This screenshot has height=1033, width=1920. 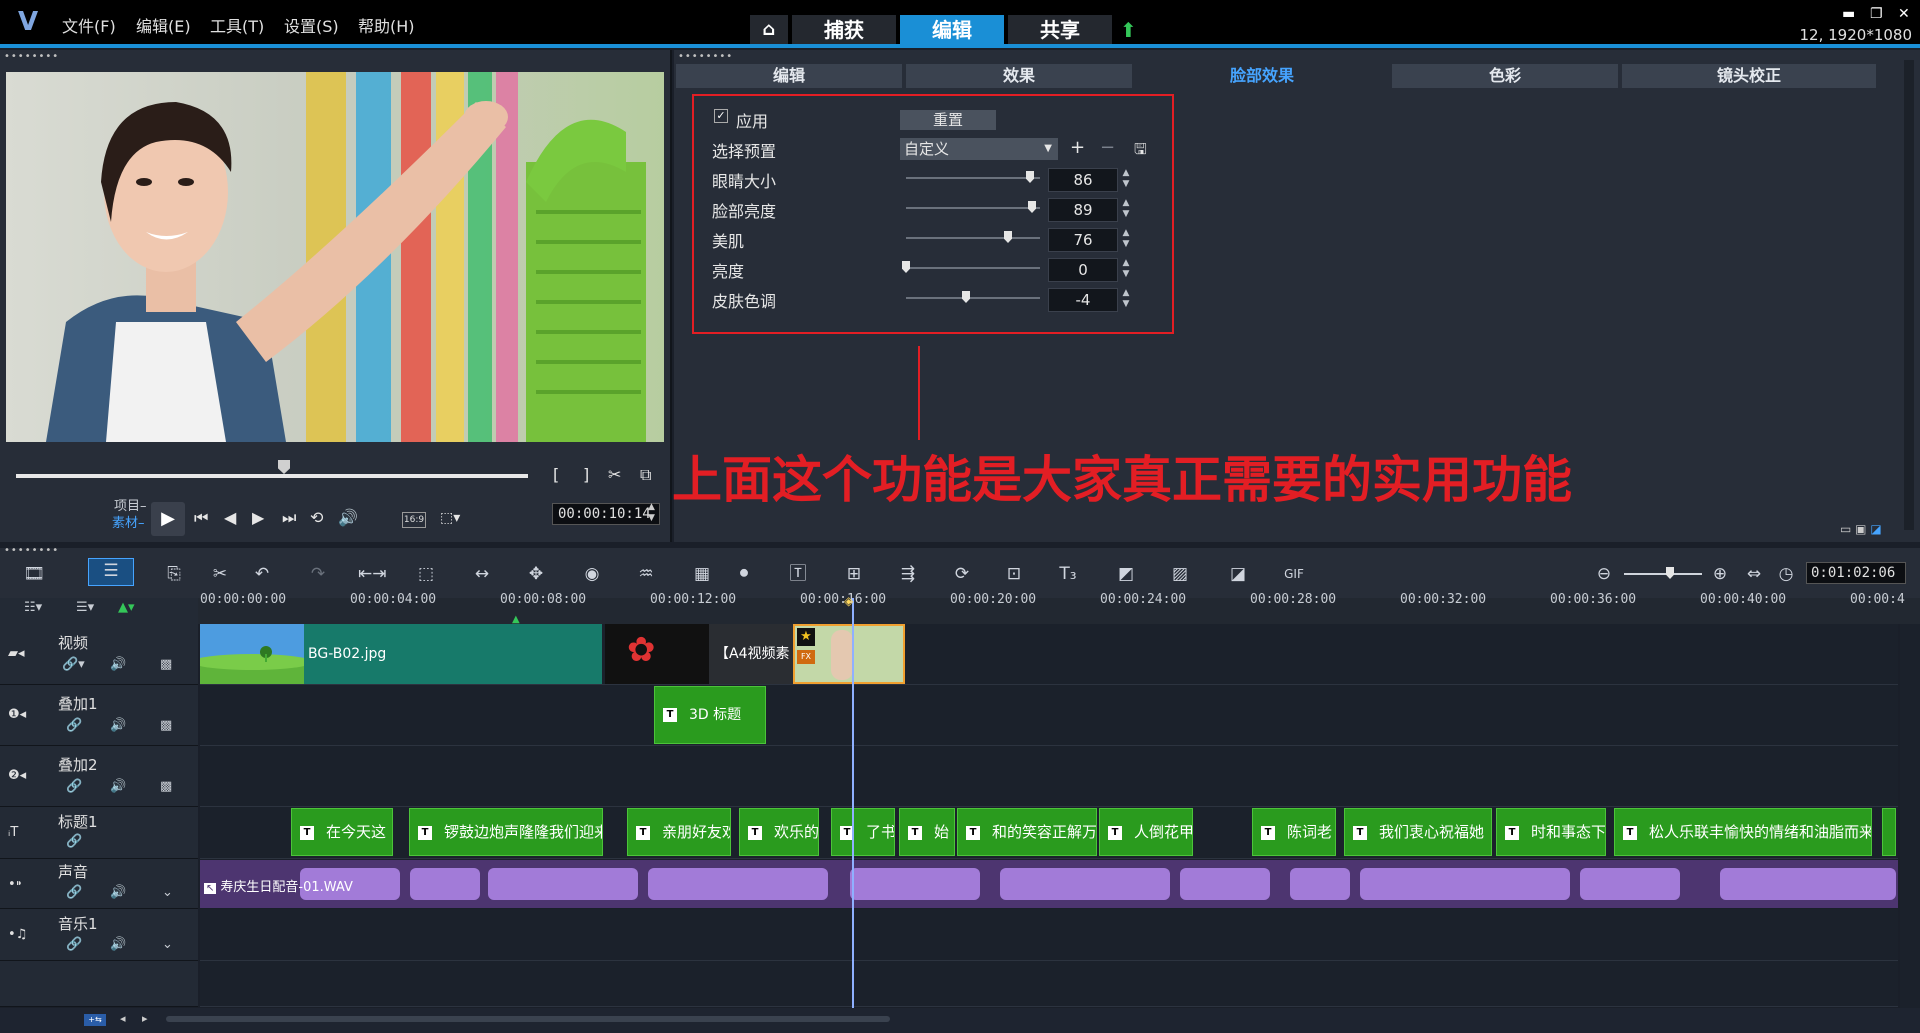 I want to click on skin-smooth-slider, so click(x=973, y=238).